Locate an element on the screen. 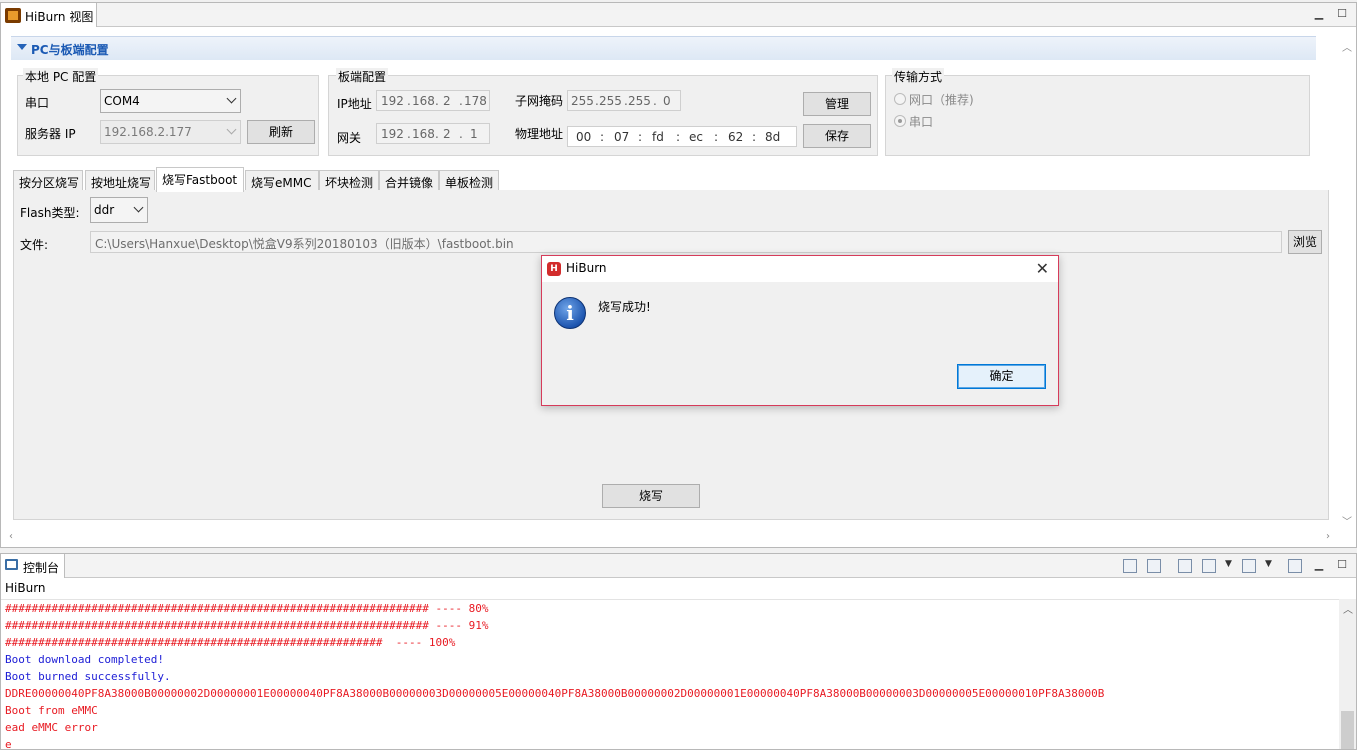 The height and width of the screenshot is (750, 1357). refresh-button: 刷新 is located at coordinates (281, 132).